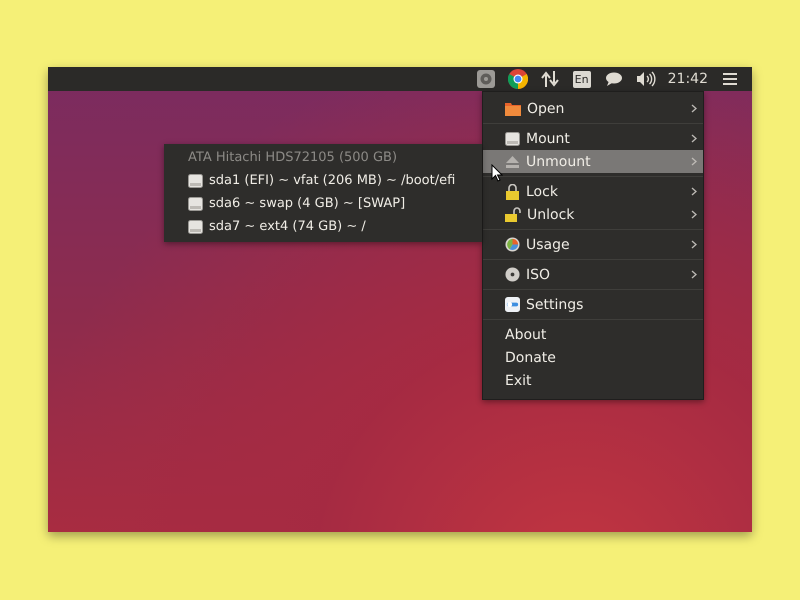 The height and width of the screenshot is (600, 800). What do you see at coordinates (593, 214) in the screenshot?
I see `menu-item: Unlock` at bounding box center [593, 214].